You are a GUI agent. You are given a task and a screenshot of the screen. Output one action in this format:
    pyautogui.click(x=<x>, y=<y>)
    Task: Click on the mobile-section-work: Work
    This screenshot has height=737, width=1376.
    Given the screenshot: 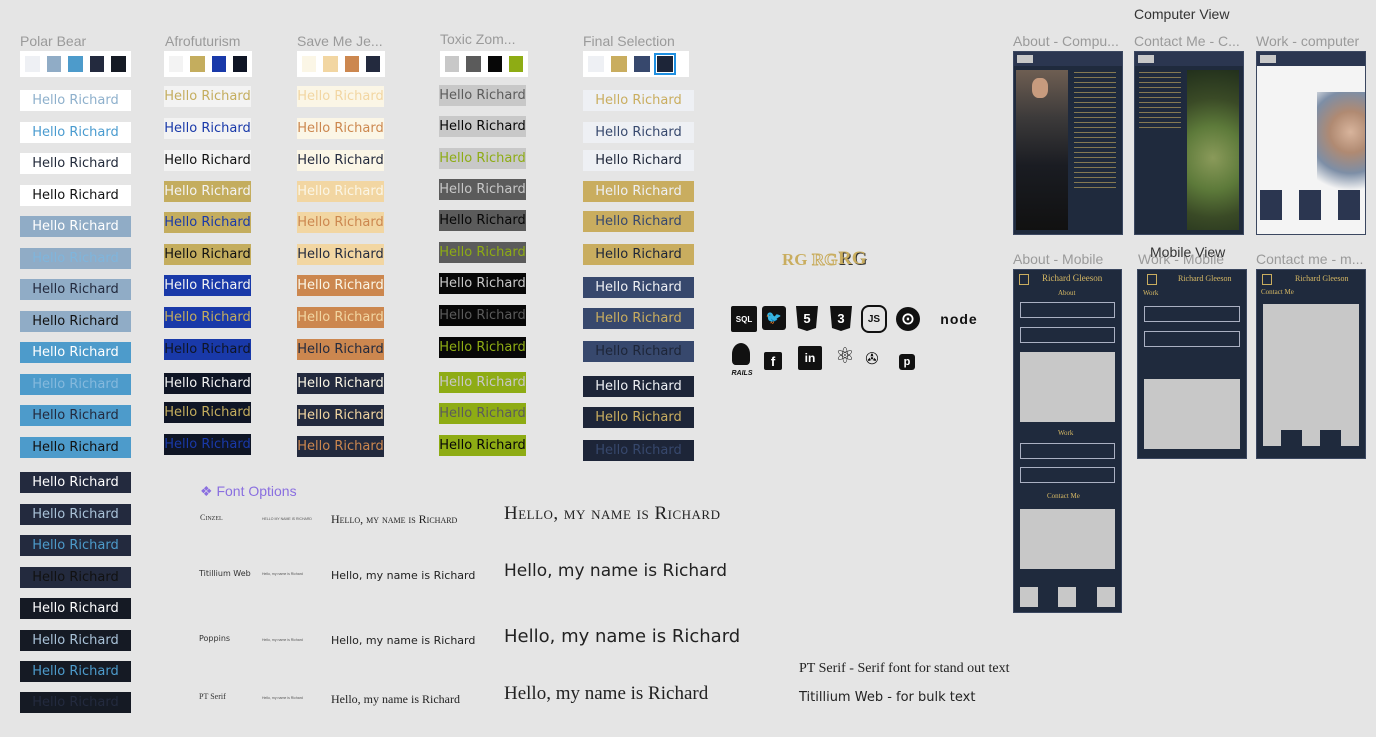 What is the action you would take?
    pyautogui.click(x=1066, y=433)
    